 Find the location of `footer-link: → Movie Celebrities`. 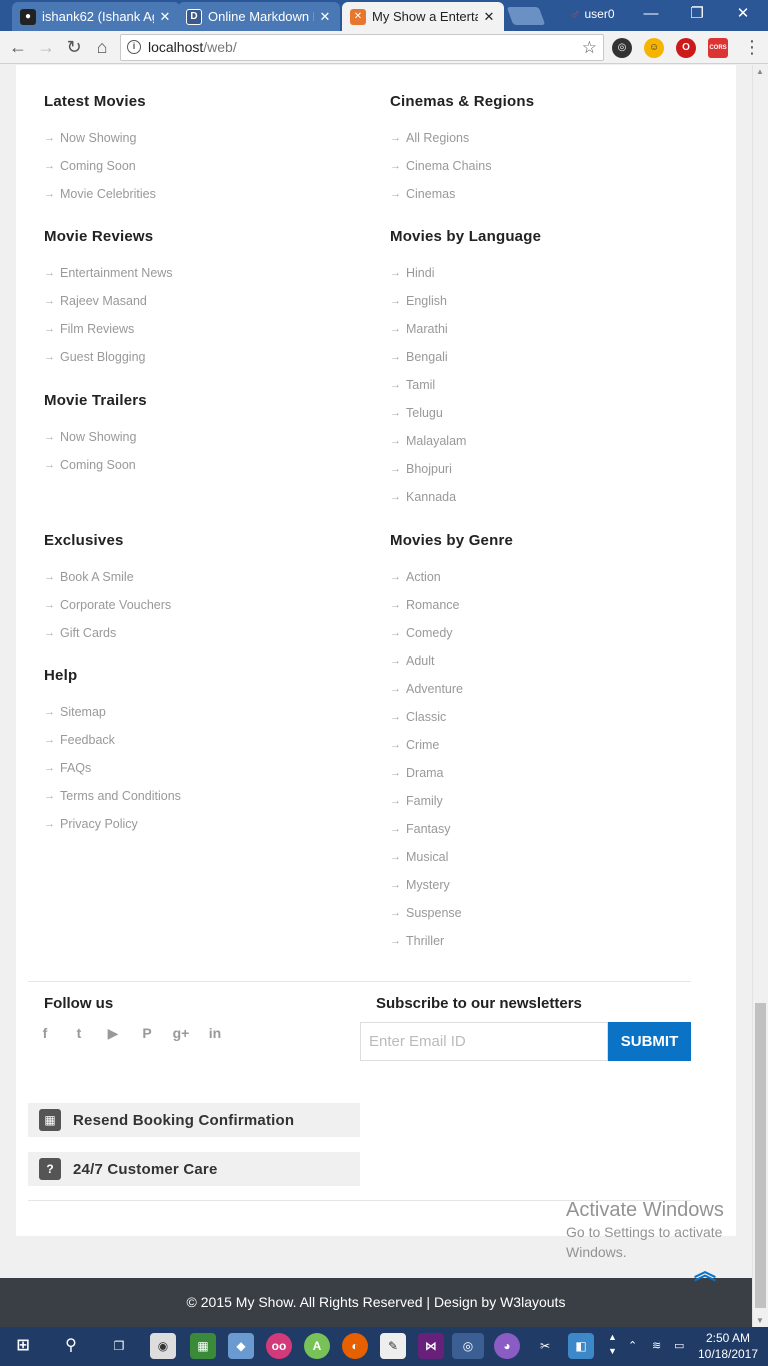

footer-link: → Movie Celebrities is located at coordinates (100, 199).